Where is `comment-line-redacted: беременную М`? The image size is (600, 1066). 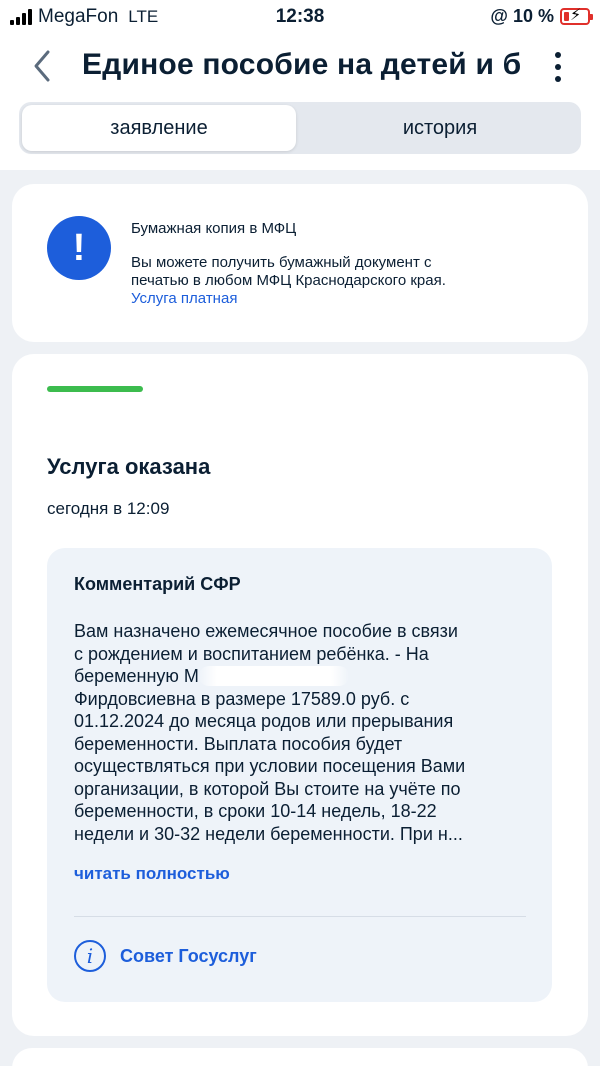 comment-line-redacted: беременную М is located at coordinates (303, 676).